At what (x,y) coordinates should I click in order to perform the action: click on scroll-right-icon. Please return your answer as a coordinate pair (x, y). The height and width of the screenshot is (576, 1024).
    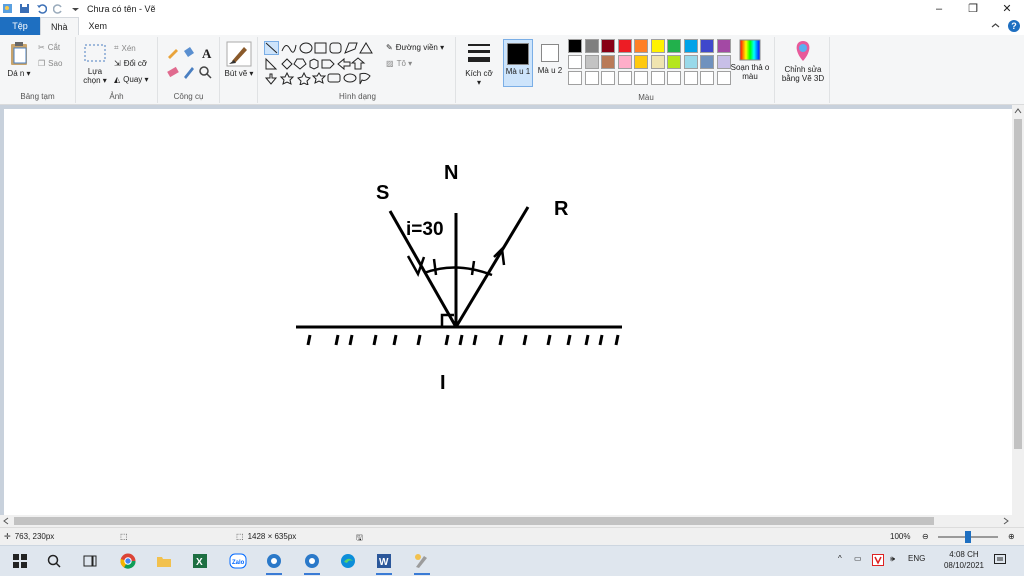
    Looking at the image, I should click on (1006, 521).